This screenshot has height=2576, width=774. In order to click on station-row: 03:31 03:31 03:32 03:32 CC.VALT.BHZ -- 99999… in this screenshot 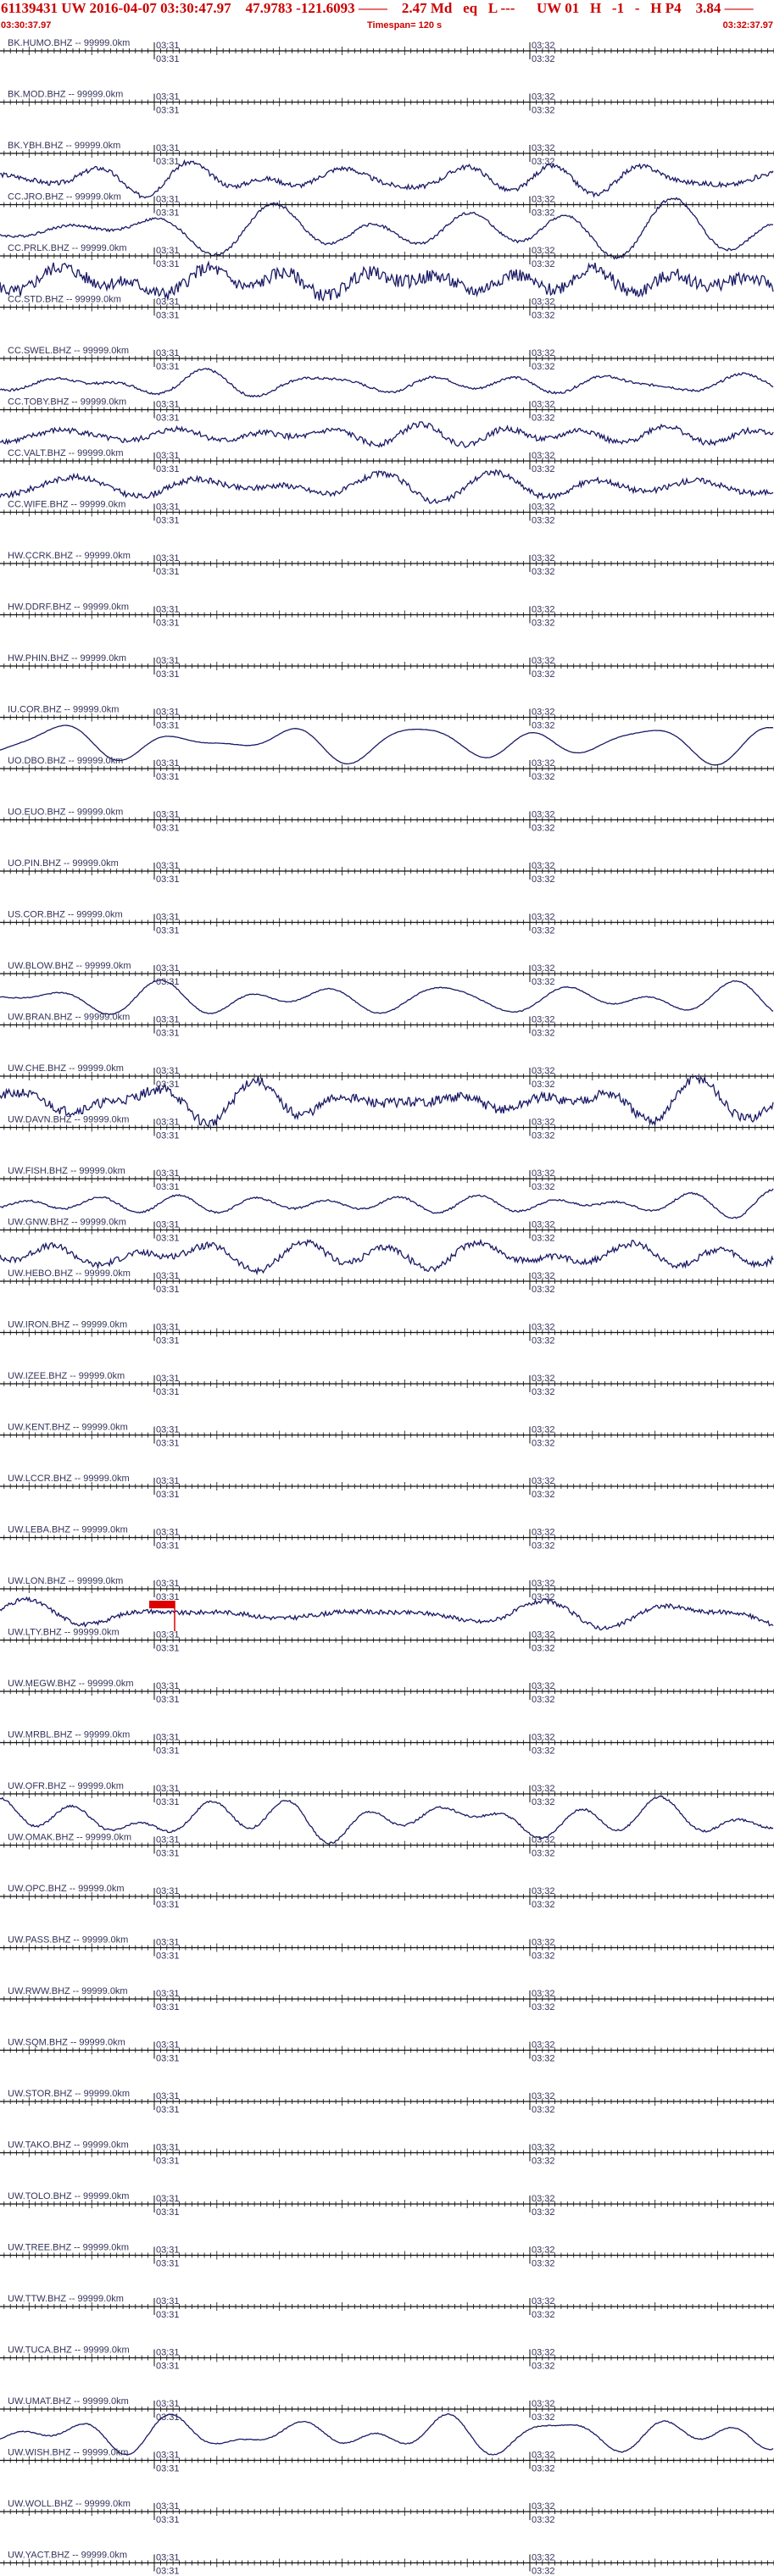, I will do `click(387, 476)`.